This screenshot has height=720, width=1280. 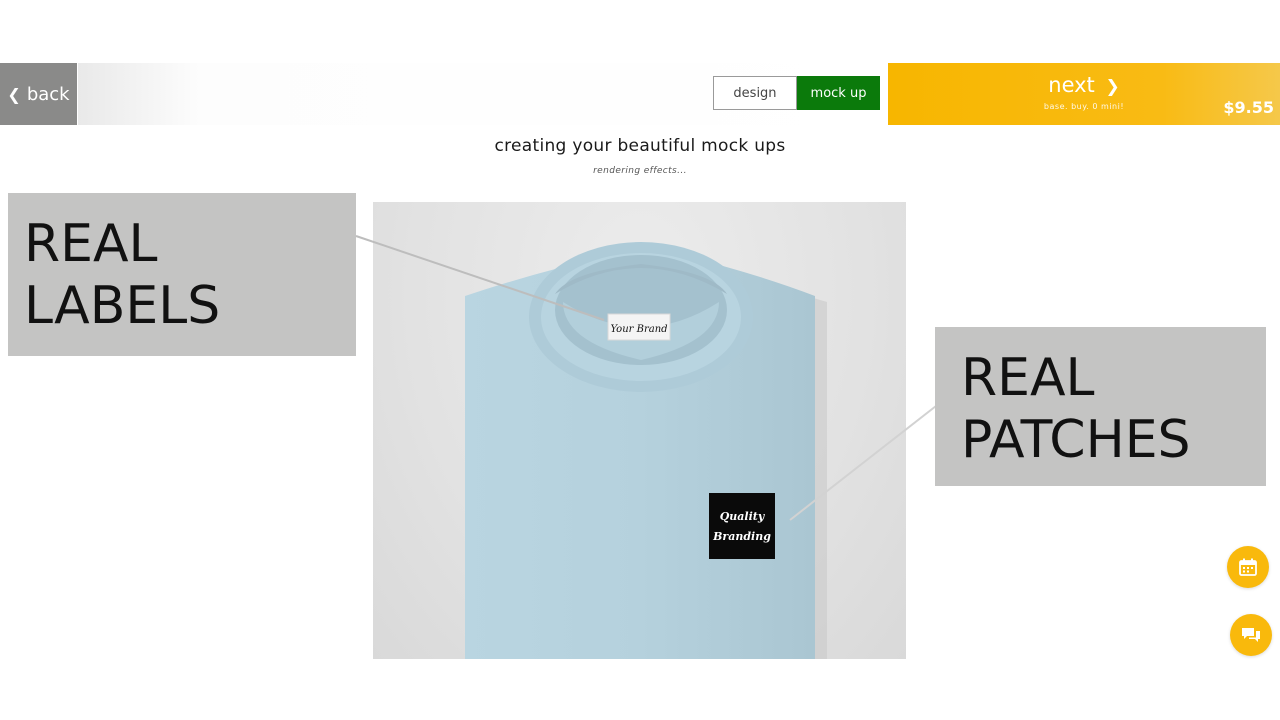 I want to click on tab-mock-up: mock up, so click(x=838, y=93).